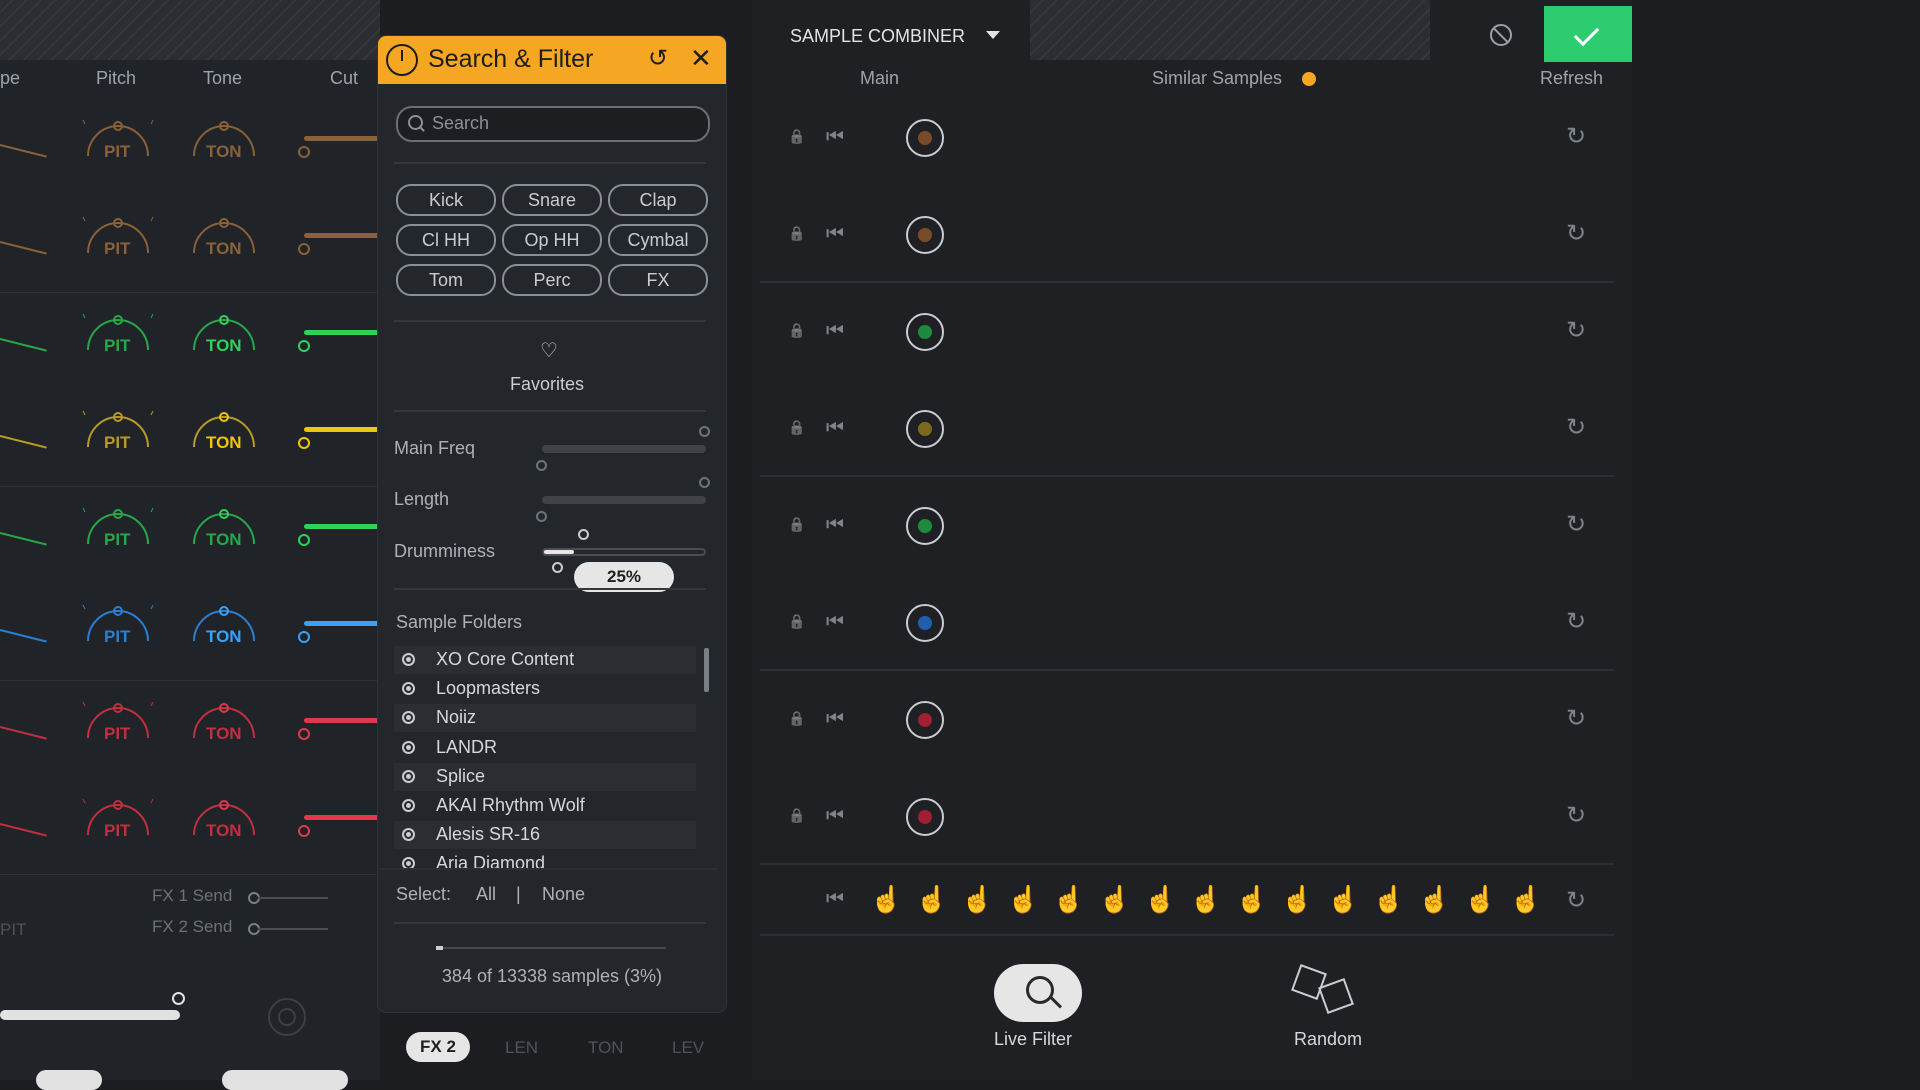 The height and width of the screenshot is (1090, 1920). What do you see at coordinates (1571, 78) in the screenshot?
I see `refresh-header: Refresh` at bounding box center [1571, 78].